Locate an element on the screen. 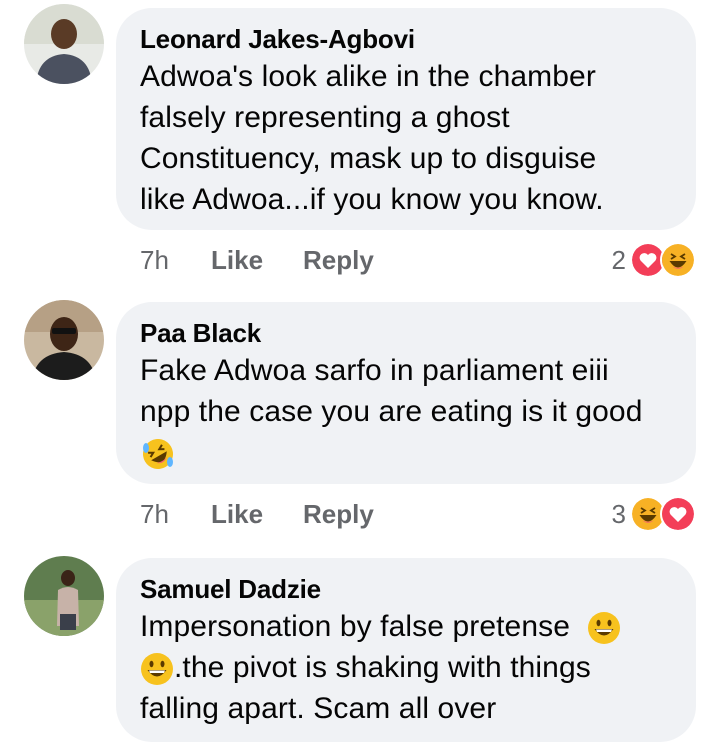  comment-text-line: .the pivot is shaking with things is located at coordinates (406, 667).